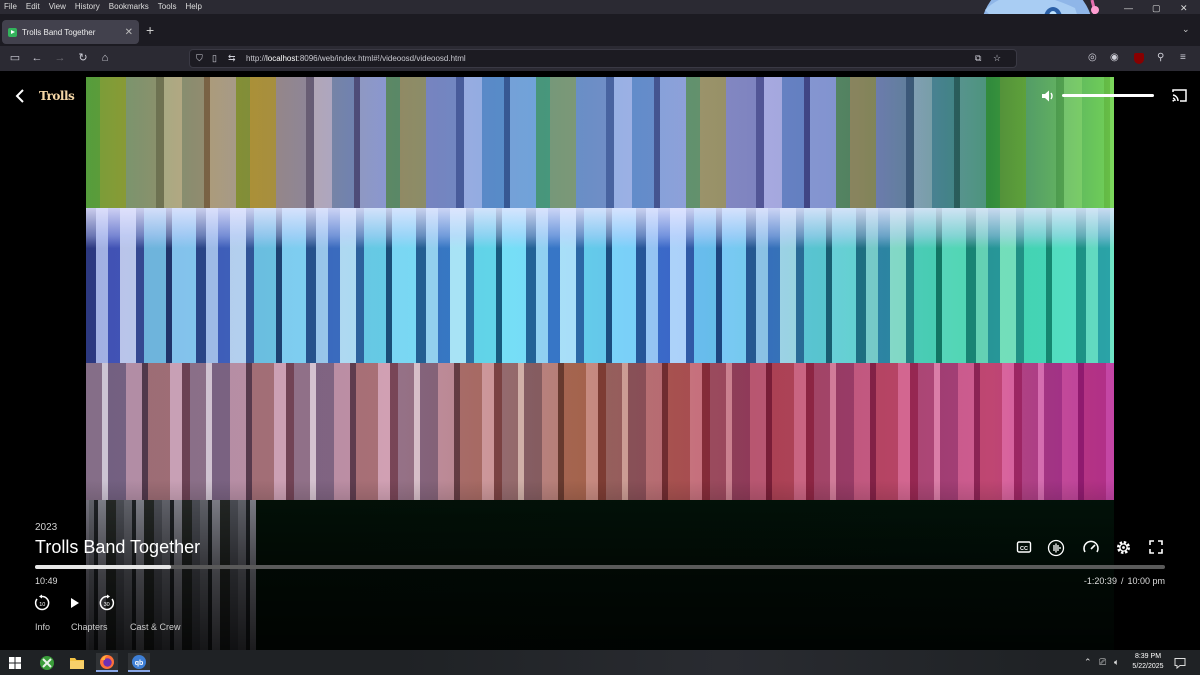 The image size is (1200, 675). Describe the element at coordinates (1180, 665) in the screenshot. I see `notifications-icon` at that location.